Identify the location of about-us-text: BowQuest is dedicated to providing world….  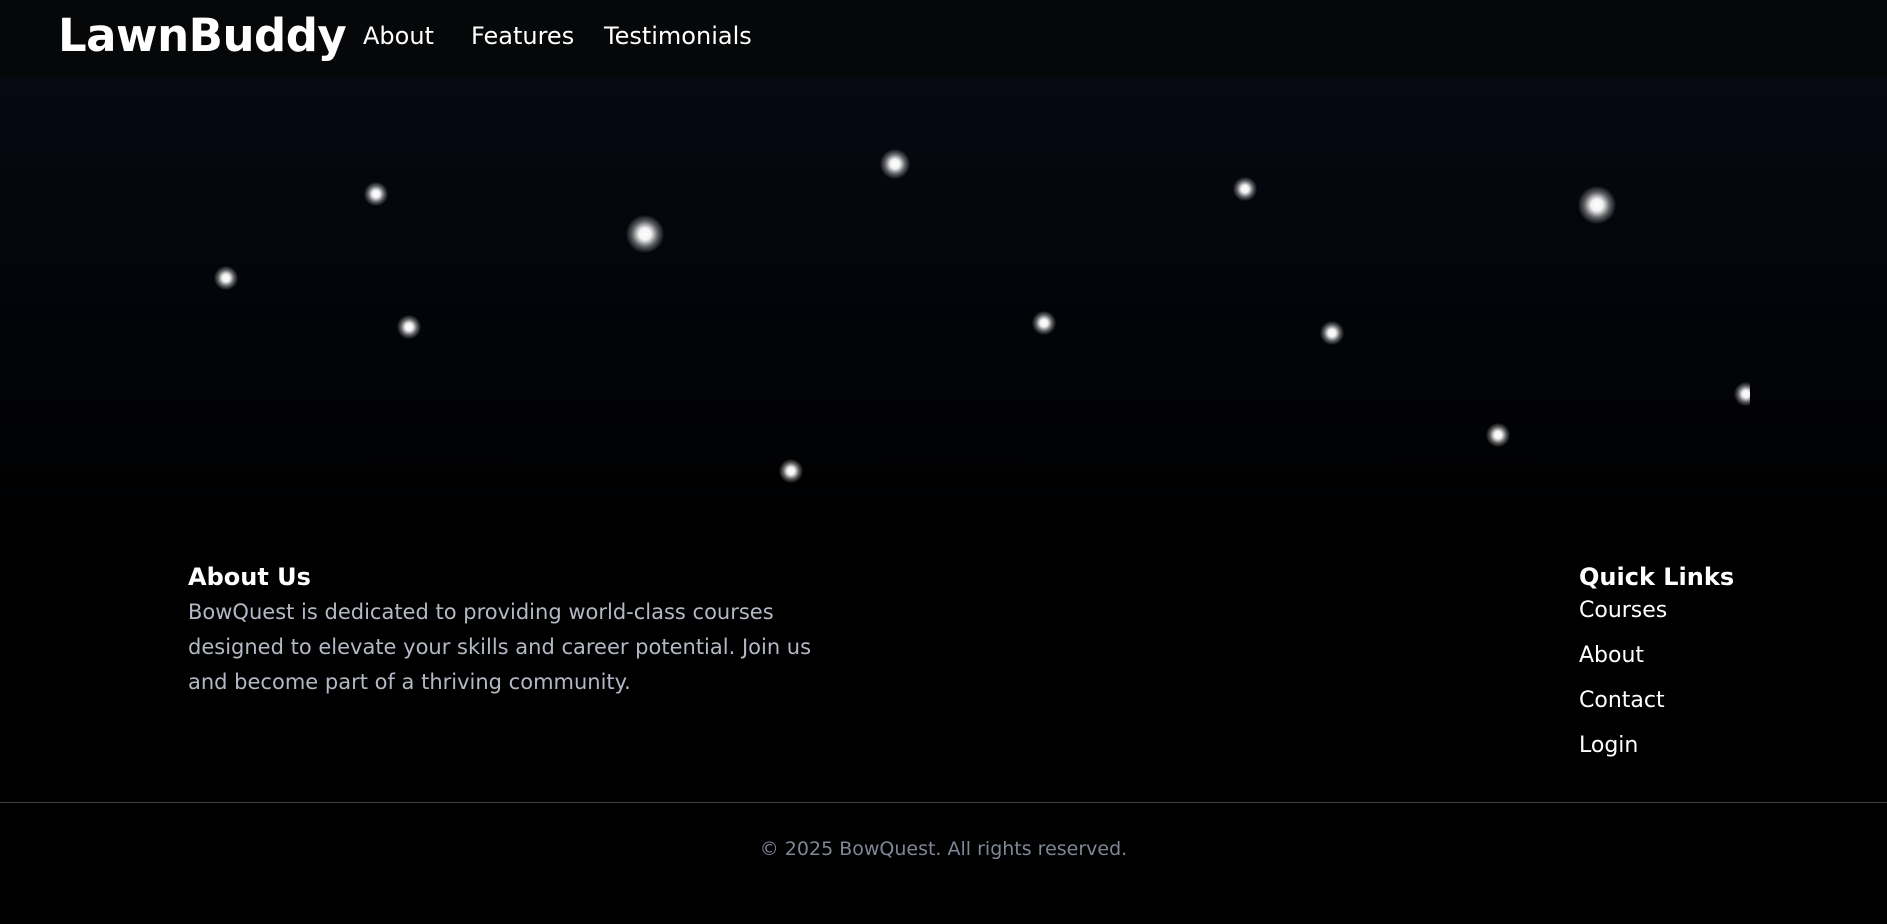
(500, 647).